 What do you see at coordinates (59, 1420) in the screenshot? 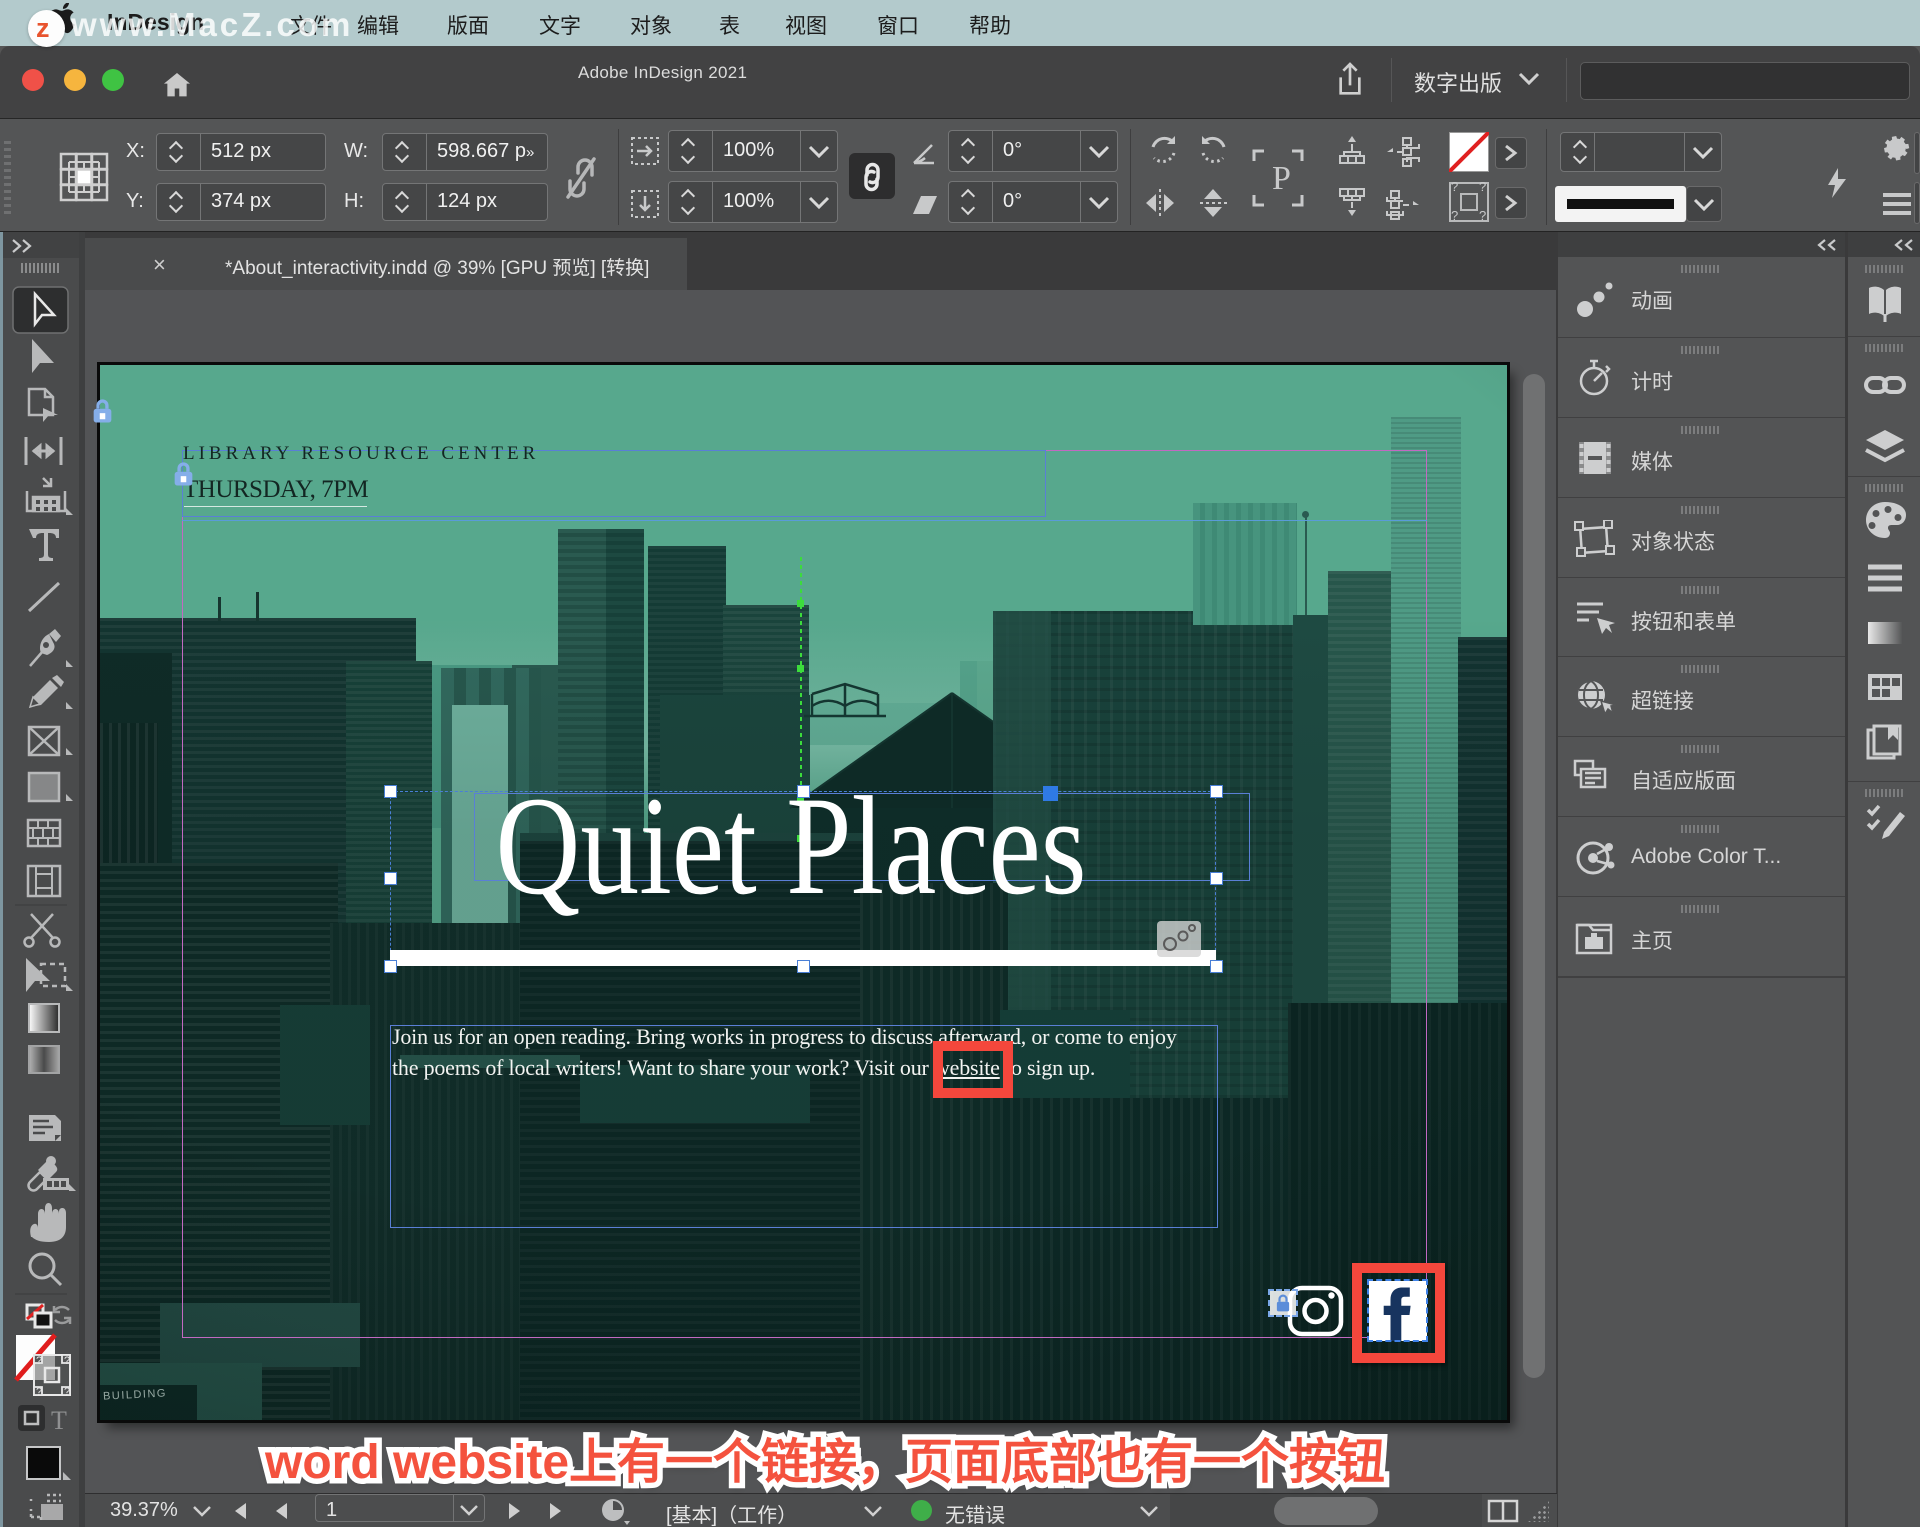
I see `svg-text: T` at bounding box center [59, 1420].